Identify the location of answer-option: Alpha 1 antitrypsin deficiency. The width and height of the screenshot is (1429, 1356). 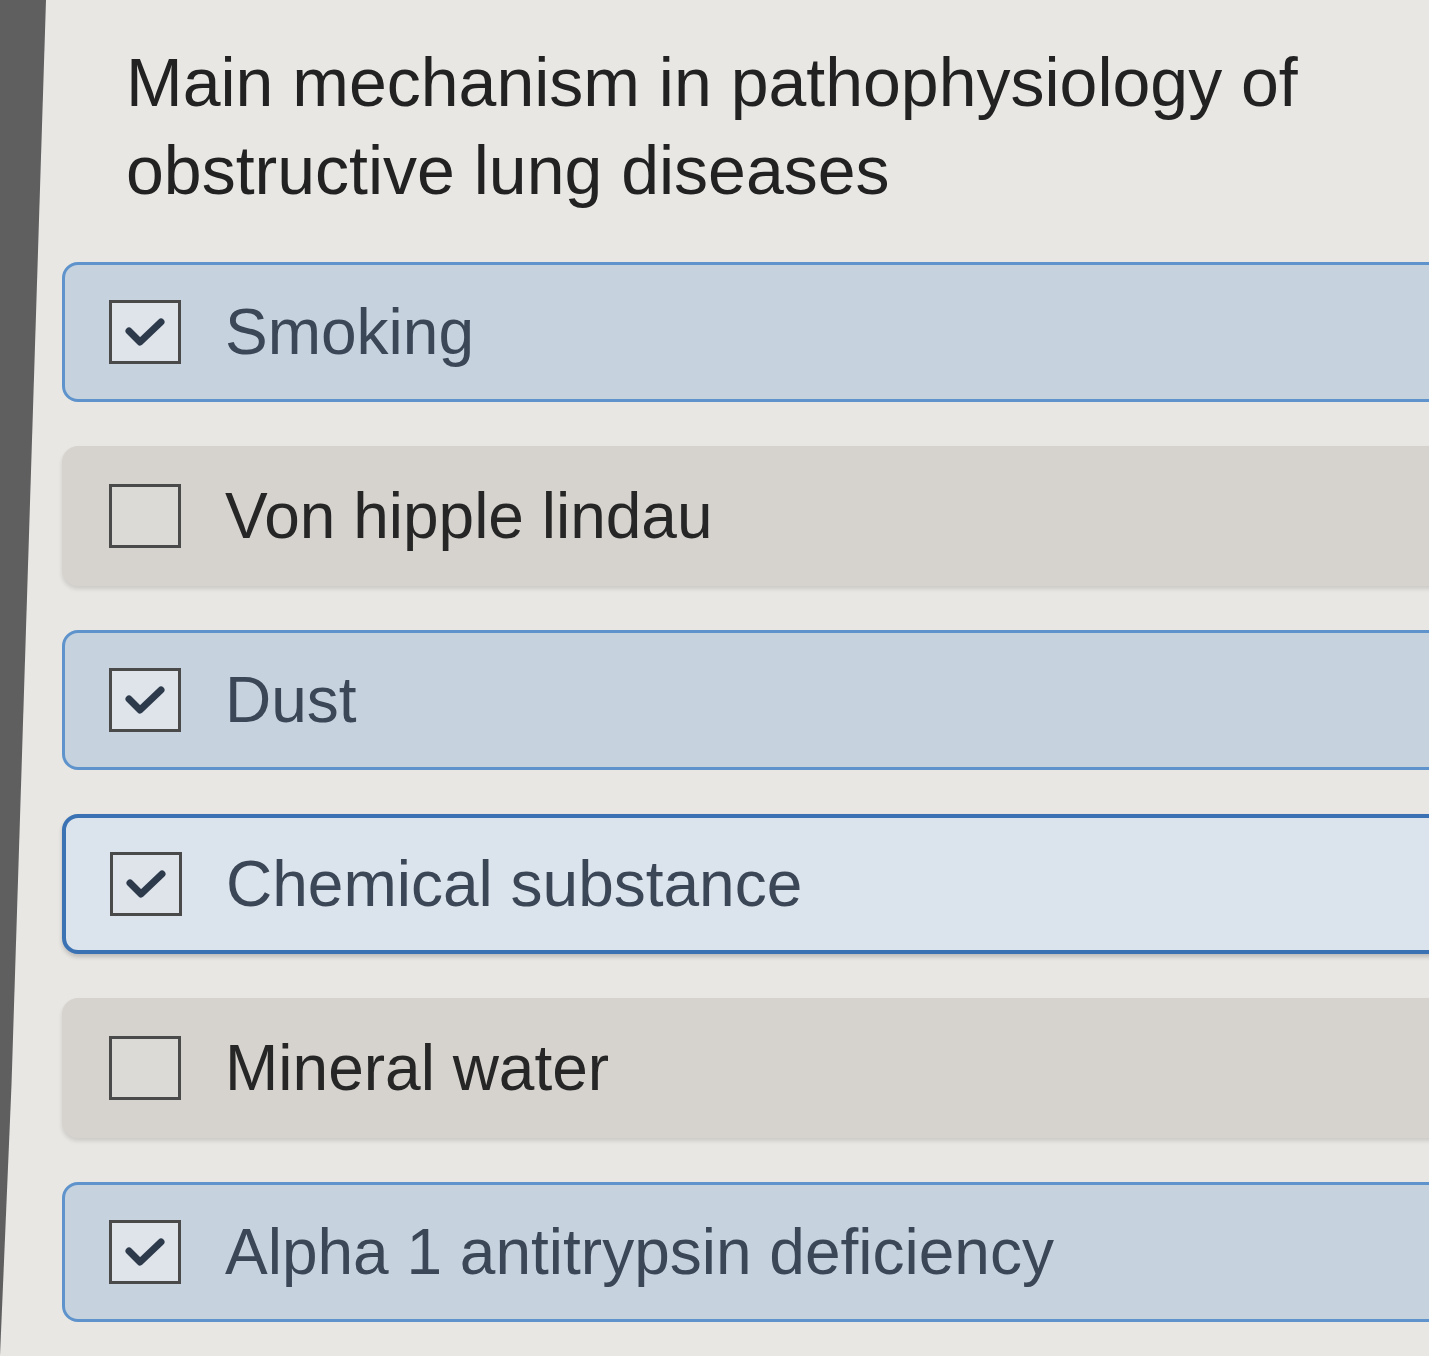
(745, 1252).